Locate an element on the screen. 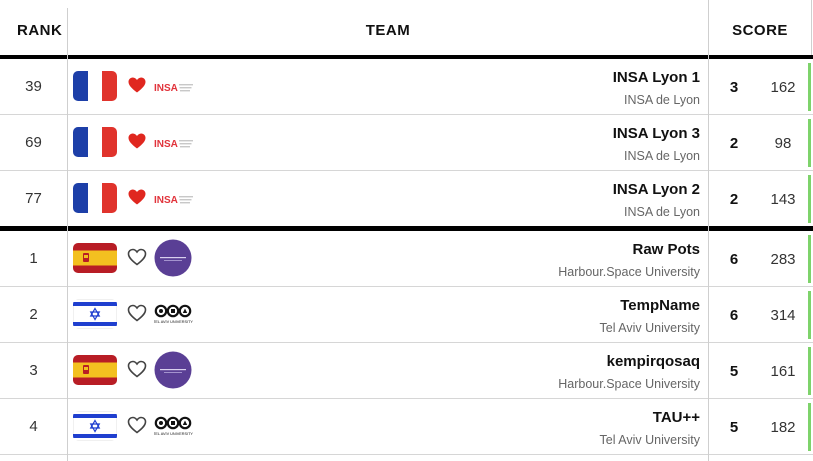 This screenshot has width=813, height=461. rank-cell: 77 is located at coordinates (33, 198).